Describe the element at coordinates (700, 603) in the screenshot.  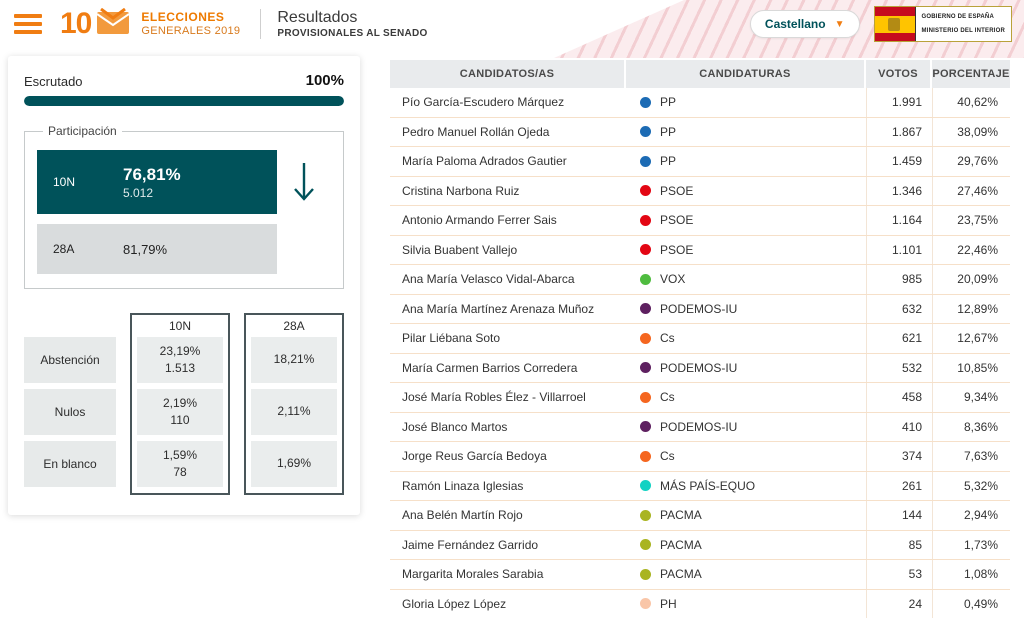
I see `table-row: Gloria López López PH 24 0,49%` at that location.